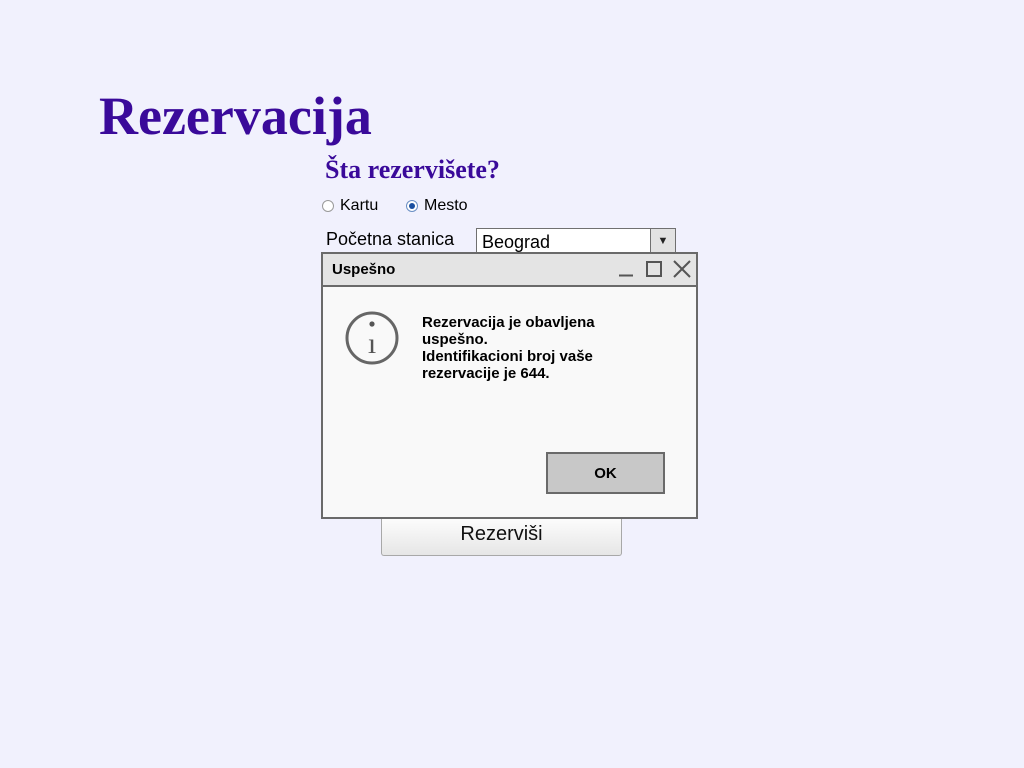 The height and width of the screenshot is (768, 1024). I want to click on dialog-title: Uspešno, so click(364, 269).